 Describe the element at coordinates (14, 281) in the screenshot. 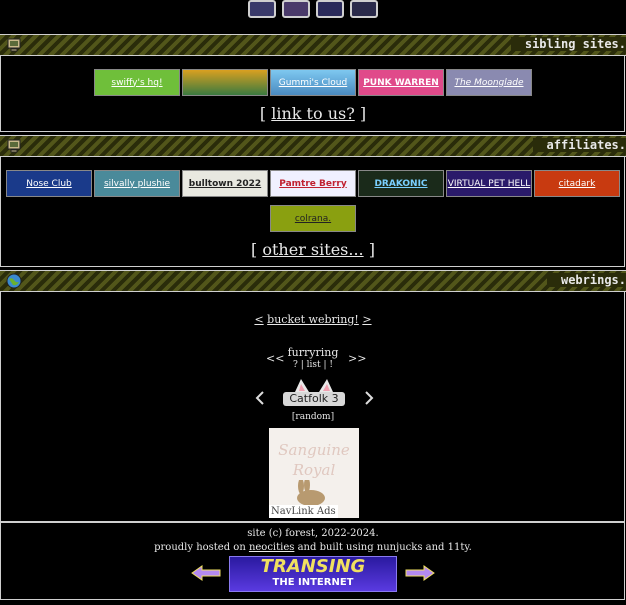

I see `globe-icon` at that location.